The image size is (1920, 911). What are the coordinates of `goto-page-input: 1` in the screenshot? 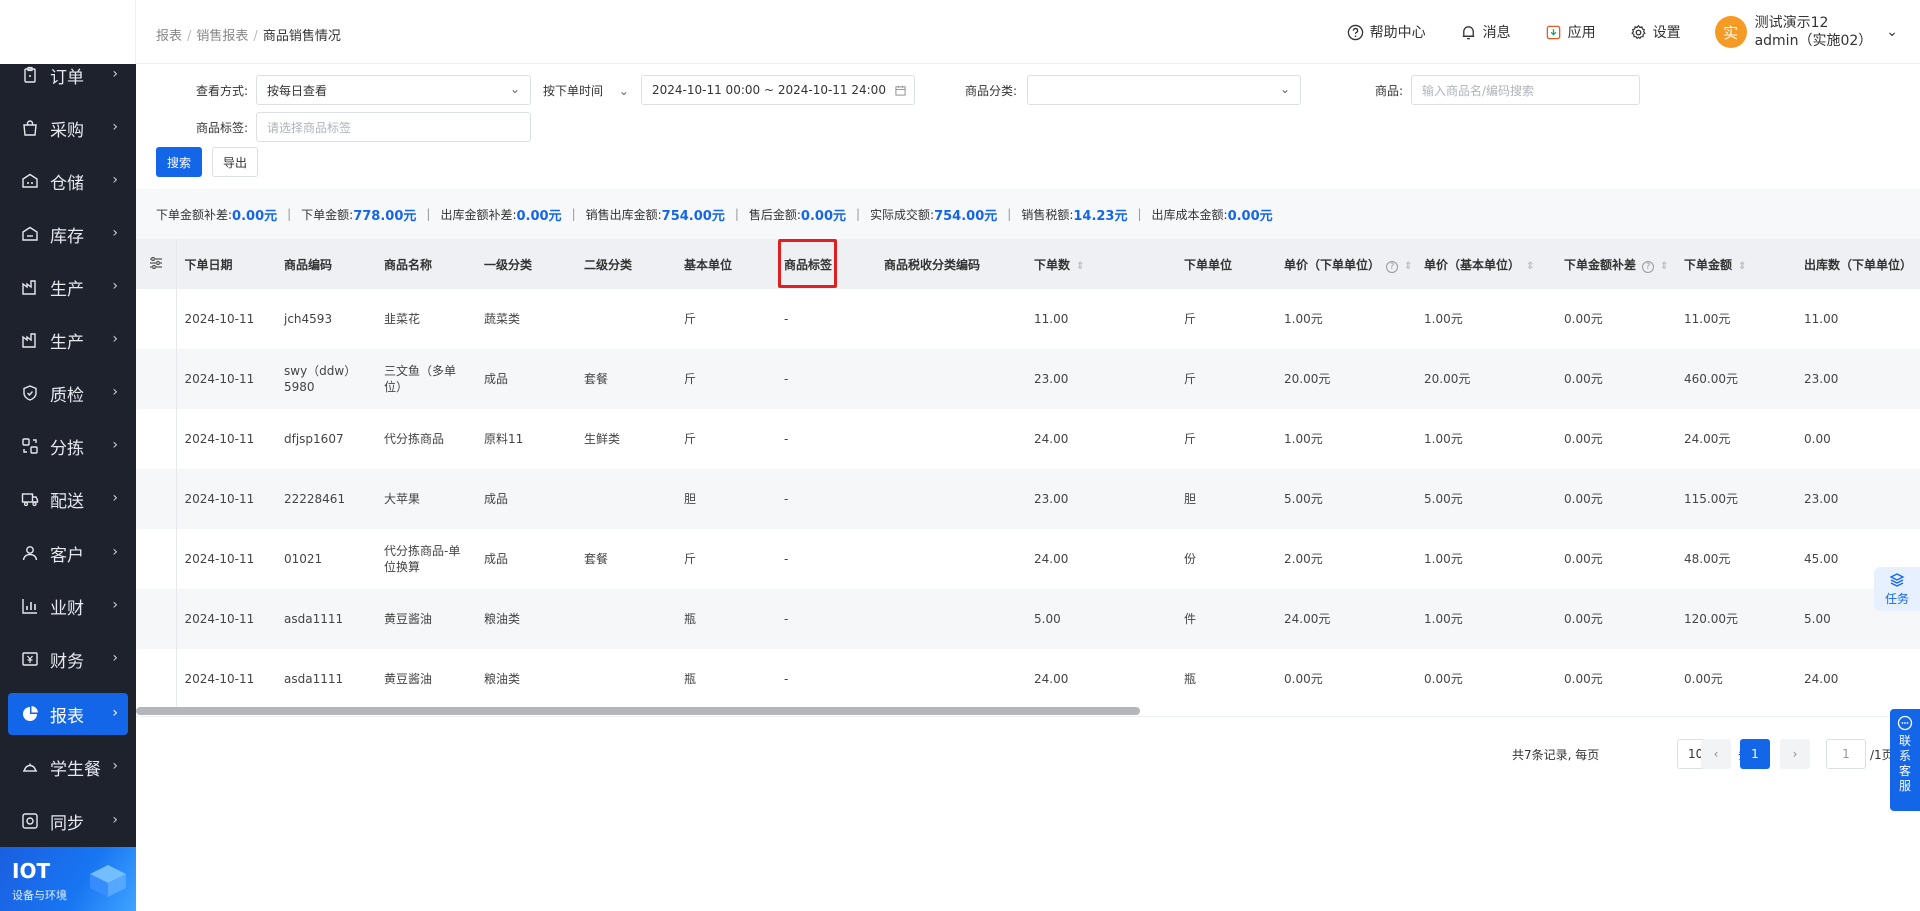 It's located at (1846, 754).